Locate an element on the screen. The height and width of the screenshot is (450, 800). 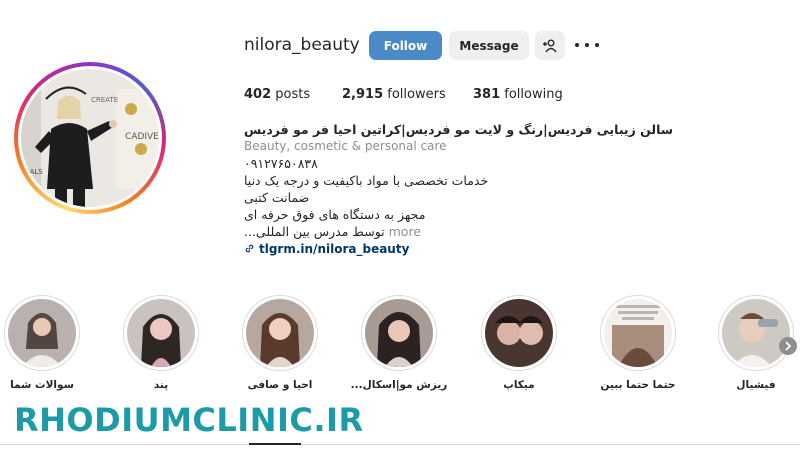
following-count: 381 is located at coordinates (487, 94).